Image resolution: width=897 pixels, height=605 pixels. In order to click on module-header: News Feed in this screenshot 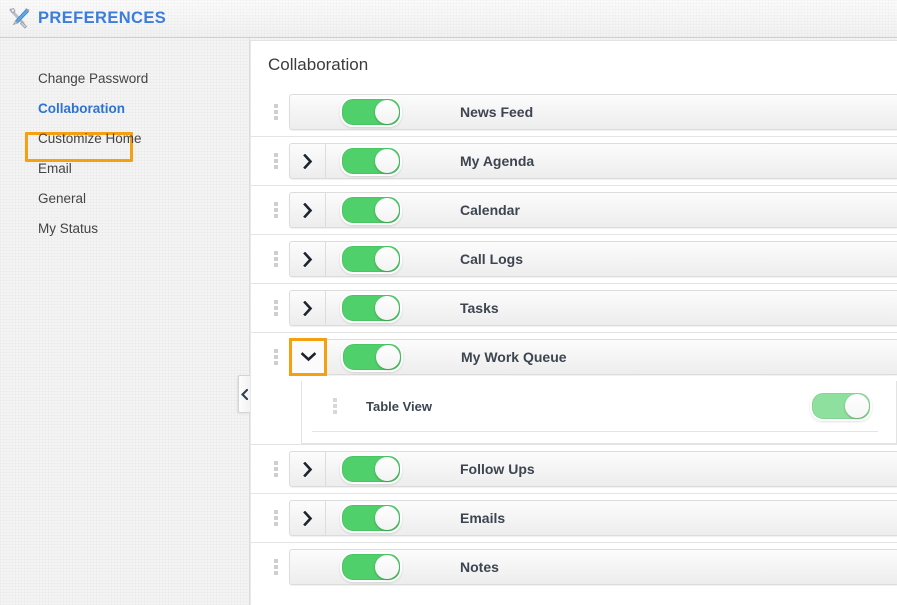, I will do `click(574, 112)`.